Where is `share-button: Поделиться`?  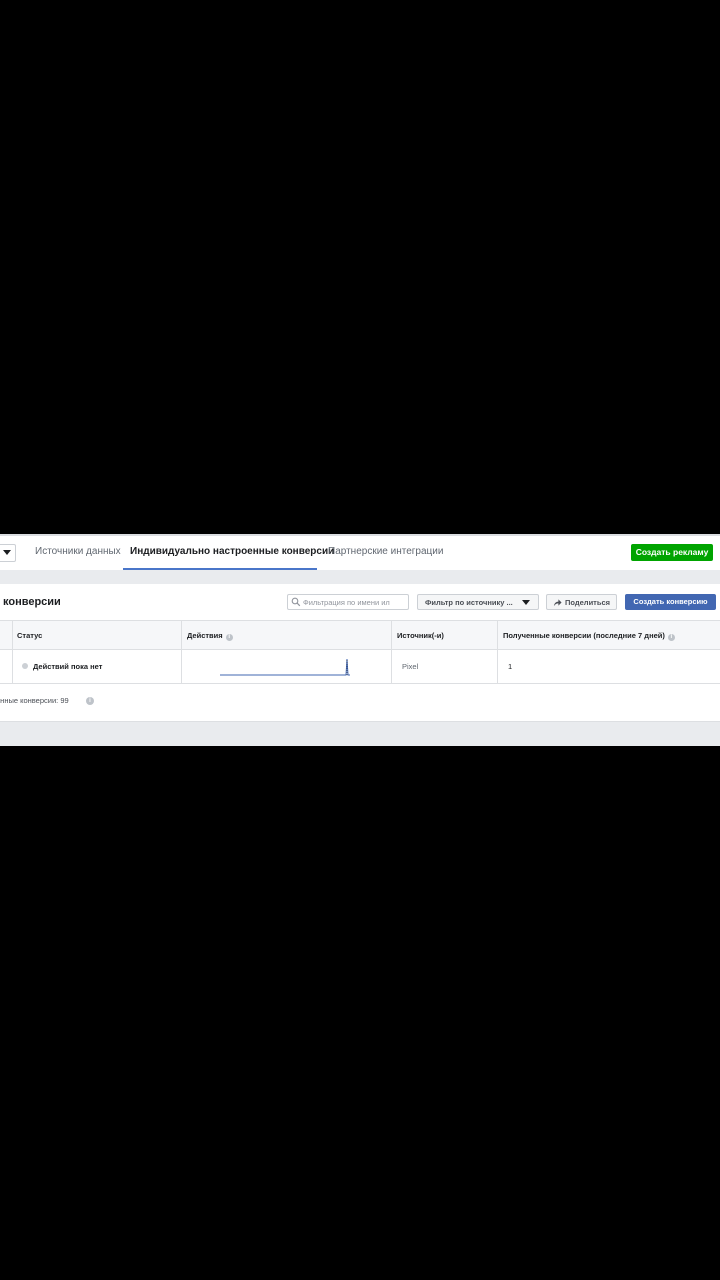
share-button: Поделиться is located at coordinates (581, 602).